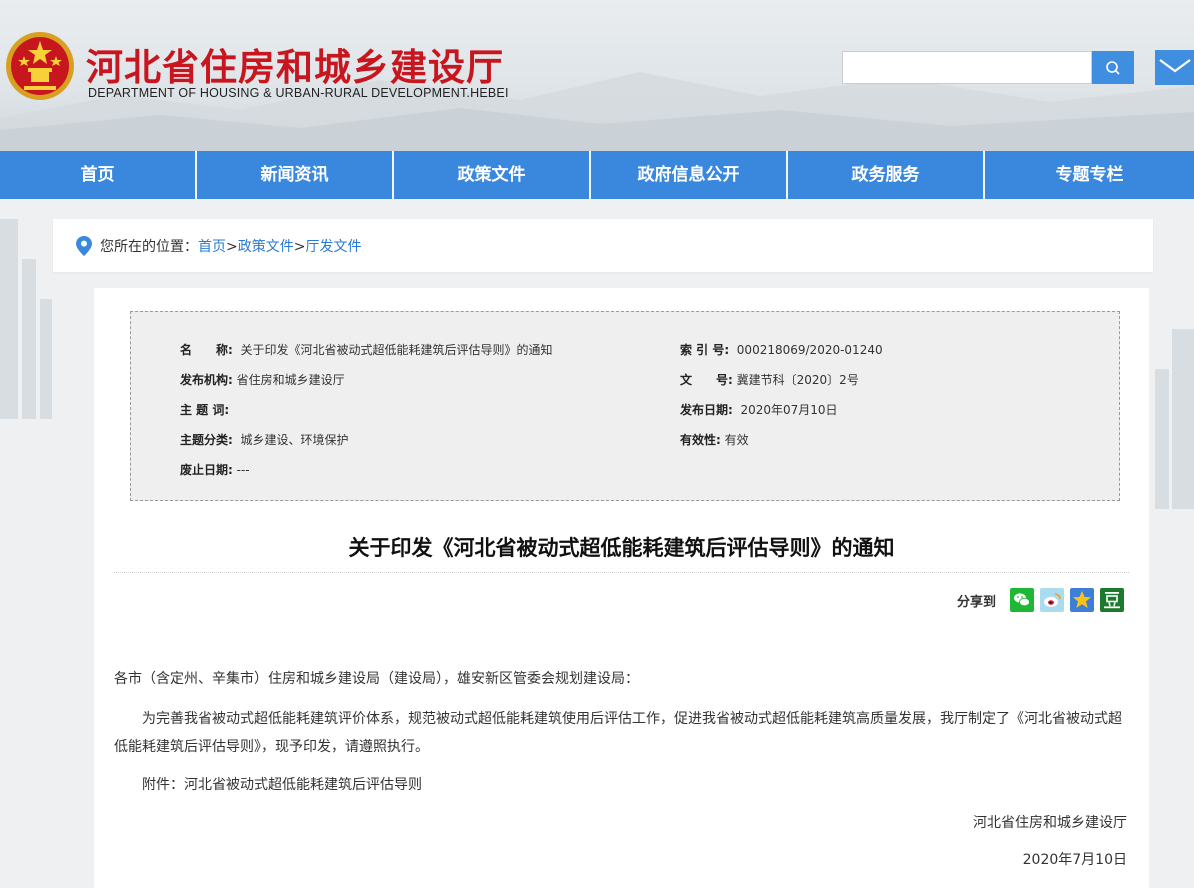 This screenshot has width=1194, height=888. I want to click on nav-item-home: 首页, so click(98, 175).